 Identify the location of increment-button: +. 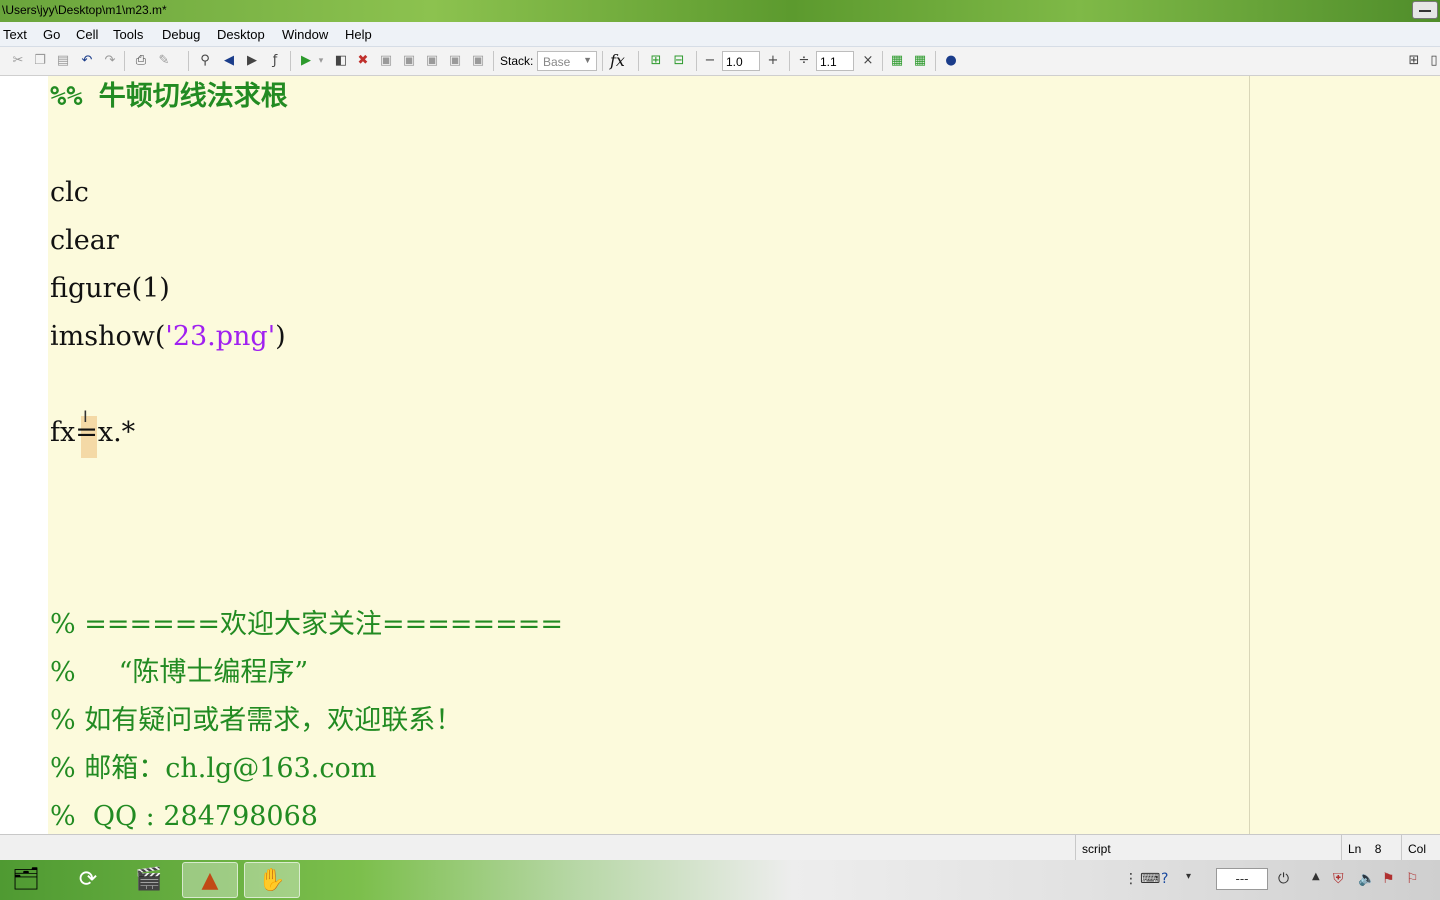
(773, 61).